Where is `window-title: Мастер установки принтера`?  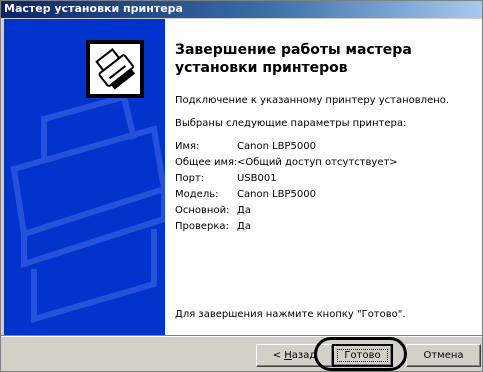
window-title: Мастер установки принтера is located at coordinates (93, 8).